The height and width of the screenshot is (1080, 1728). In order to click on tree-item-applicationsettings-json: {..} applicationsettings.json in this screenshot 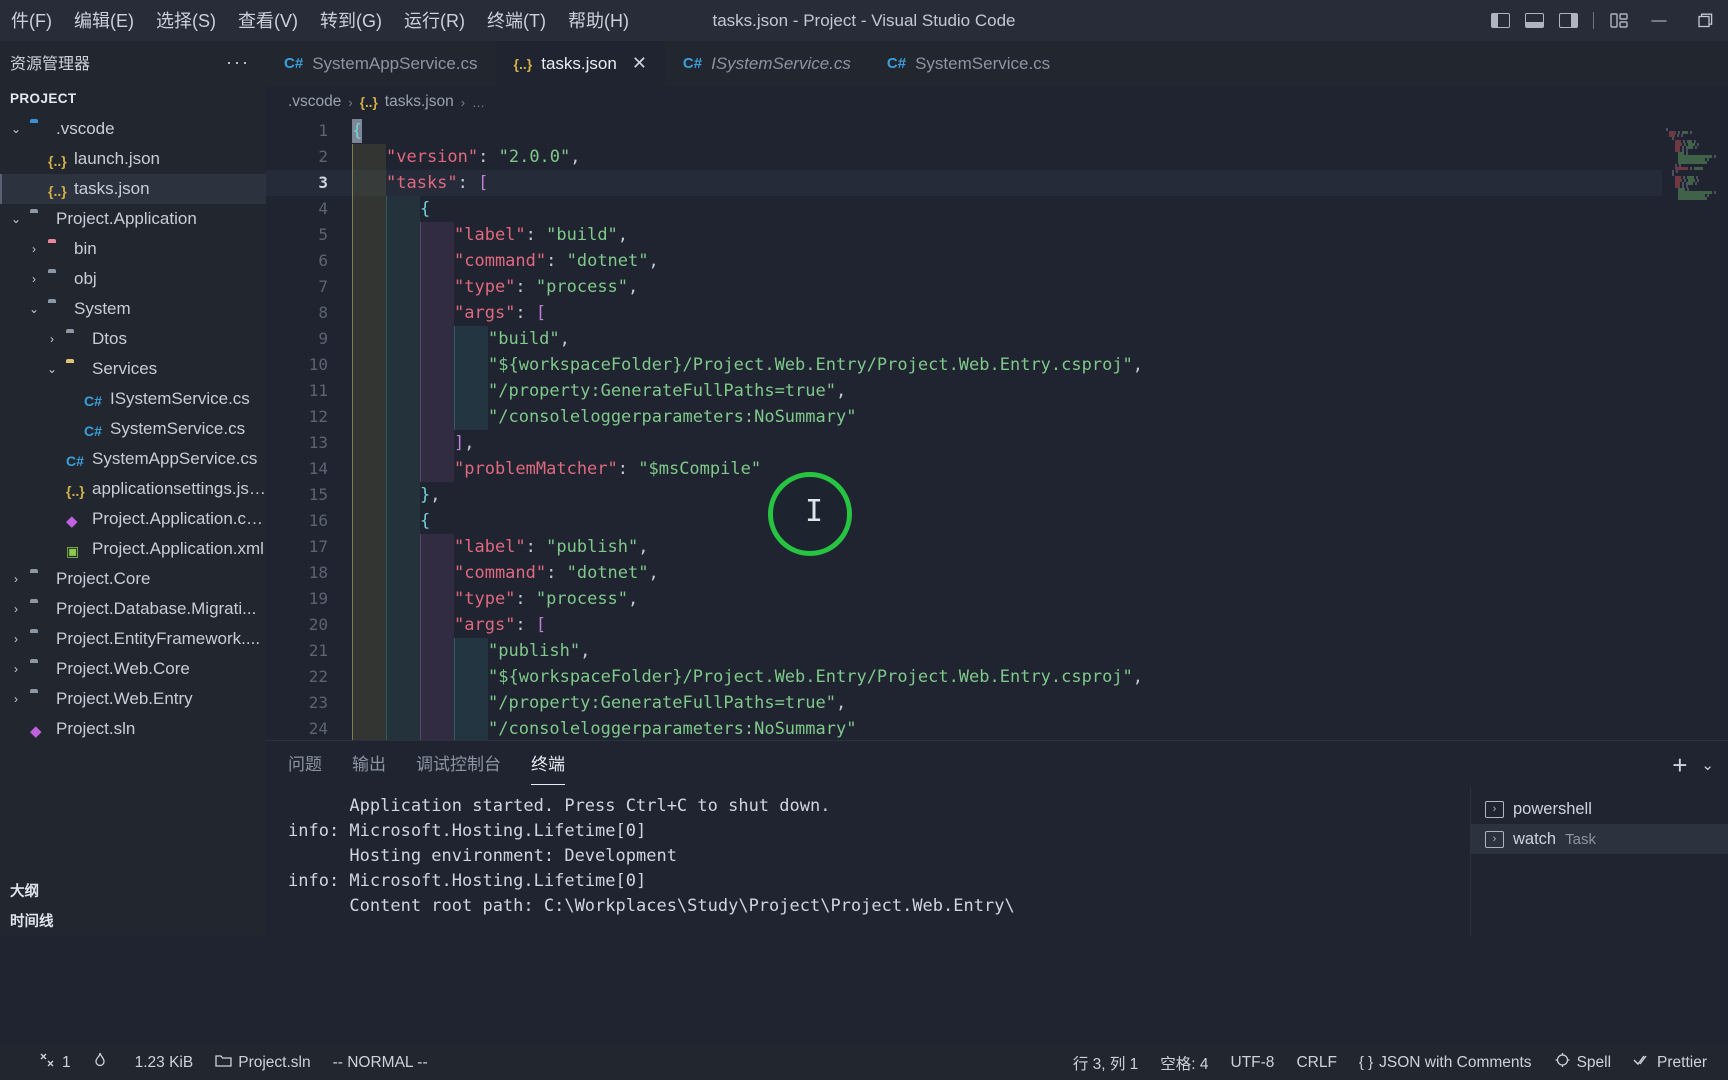, I will do `click(133, 489)`.